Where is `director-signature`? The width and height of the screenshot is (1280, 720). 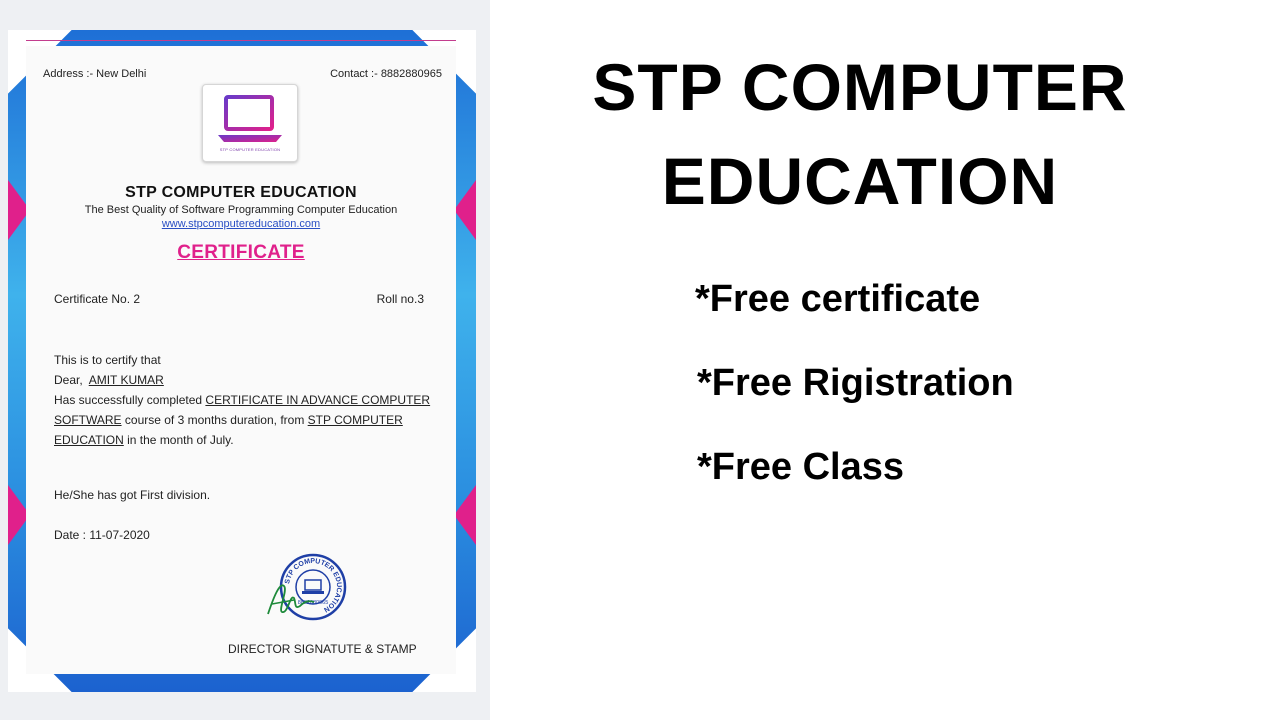 director-signature is located at coordinates (291, 599).